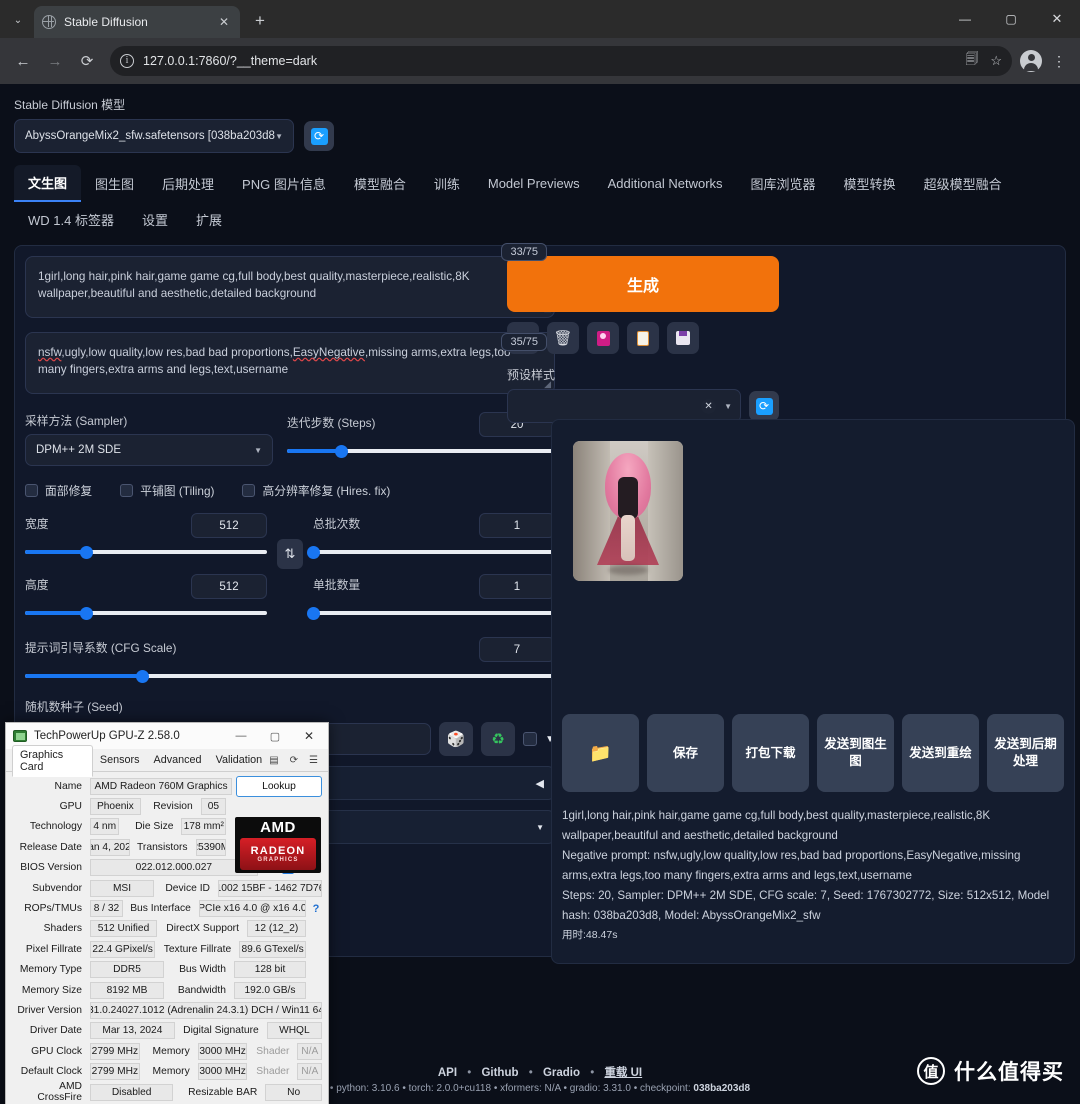  Describe the element at coordinates (87, 61) in the screenshot. I see `reload-icon: ⟳` at that location.